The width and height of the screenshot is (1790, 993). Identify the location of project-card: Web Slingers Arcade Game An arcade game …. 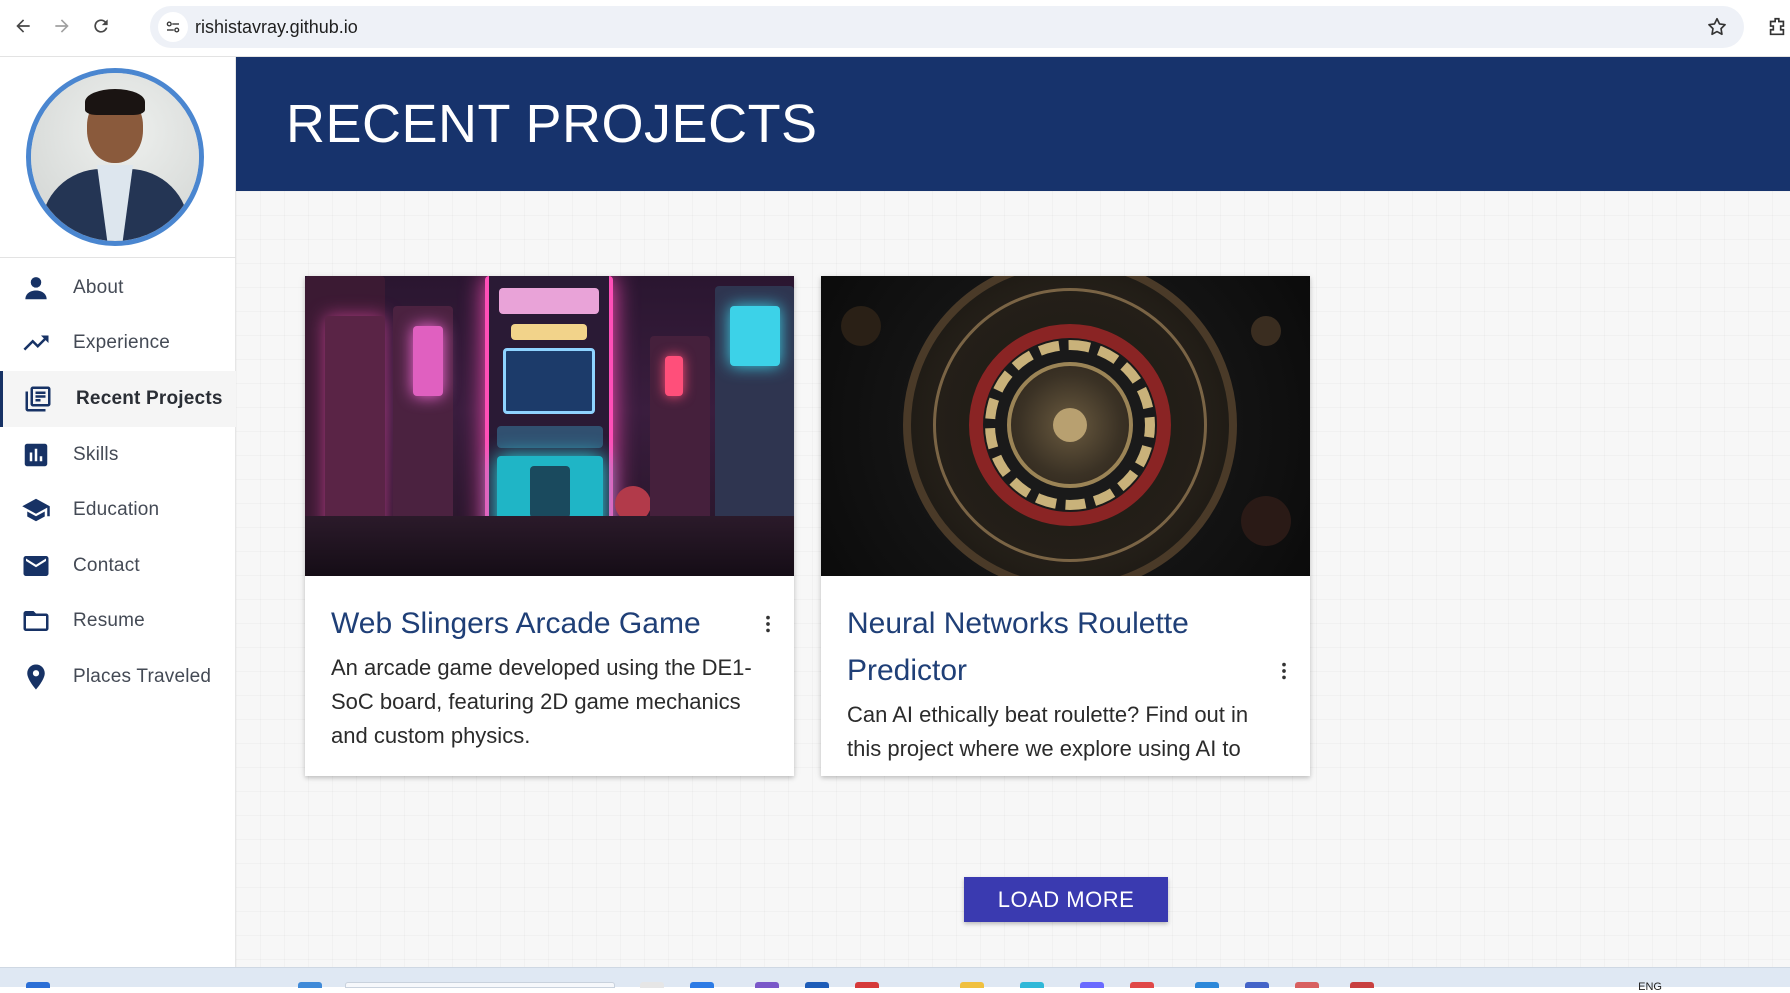
(549, 526).